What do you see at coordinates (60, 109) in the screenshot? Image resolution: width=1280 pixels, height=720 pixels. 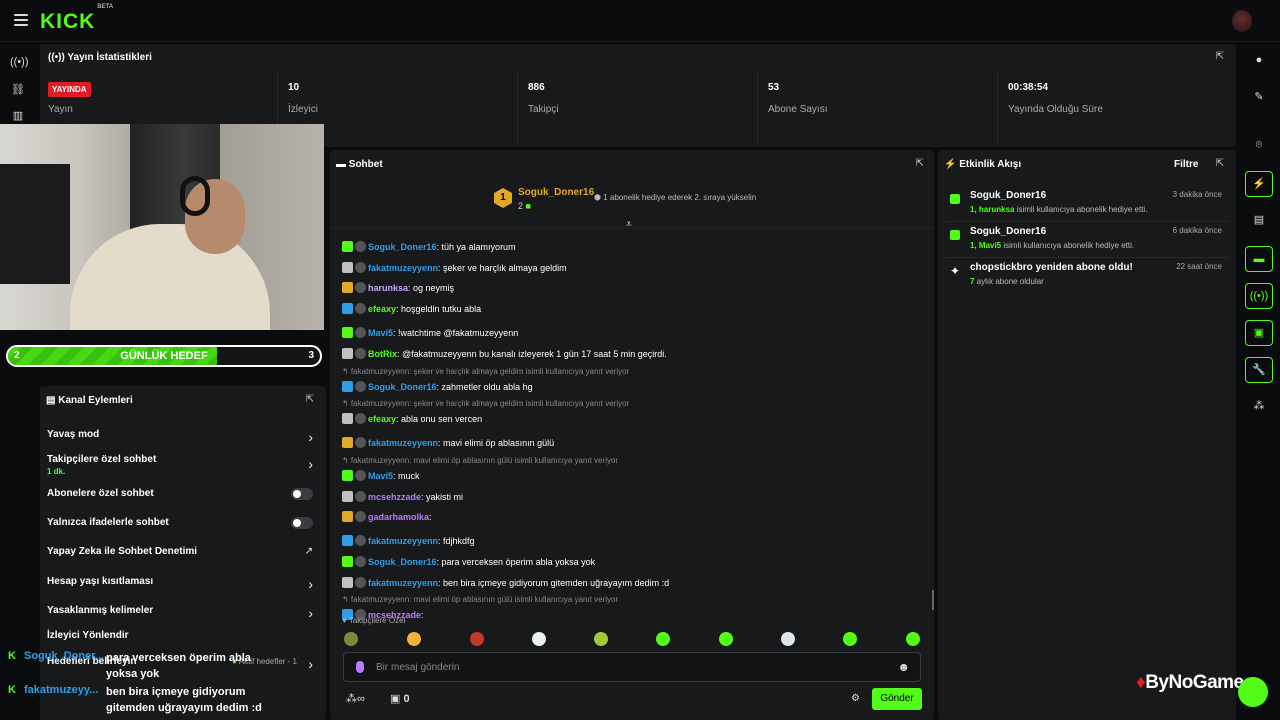 I see `stat-live-label: Yayın` at bounding box center [60, 109].